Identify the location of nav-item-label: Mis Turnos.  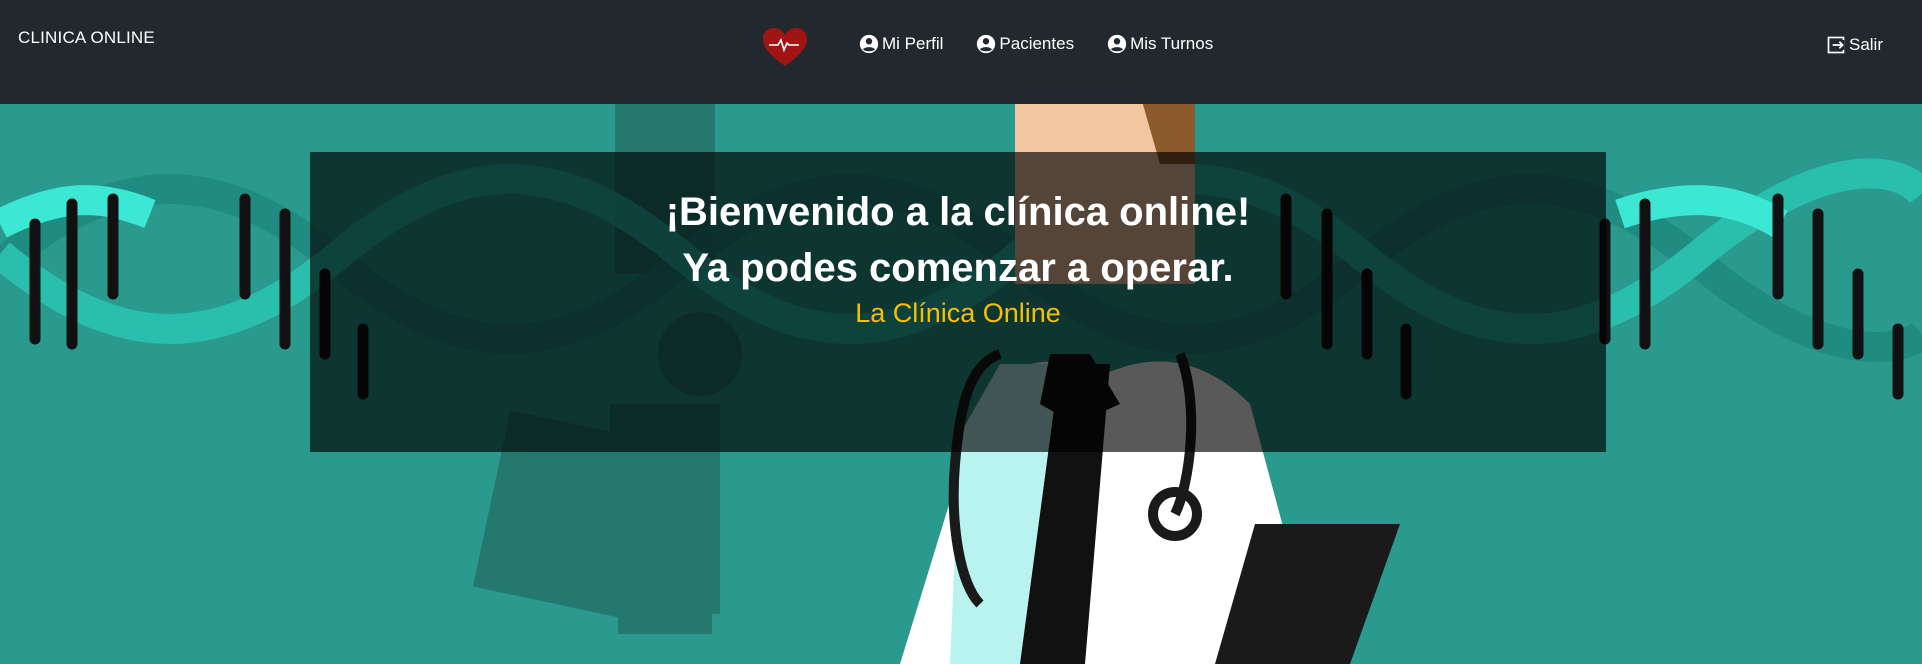
(1172, 43).